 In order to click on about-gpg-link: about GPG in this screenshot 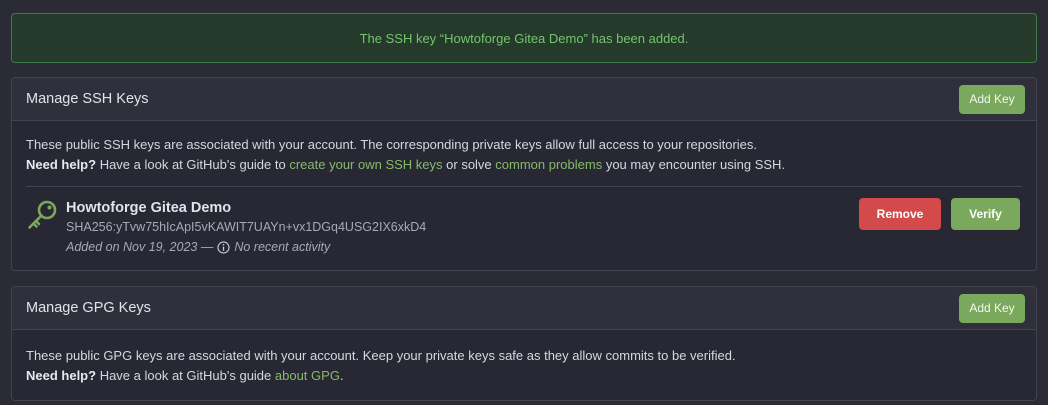, I will do `click(307, 375)`.